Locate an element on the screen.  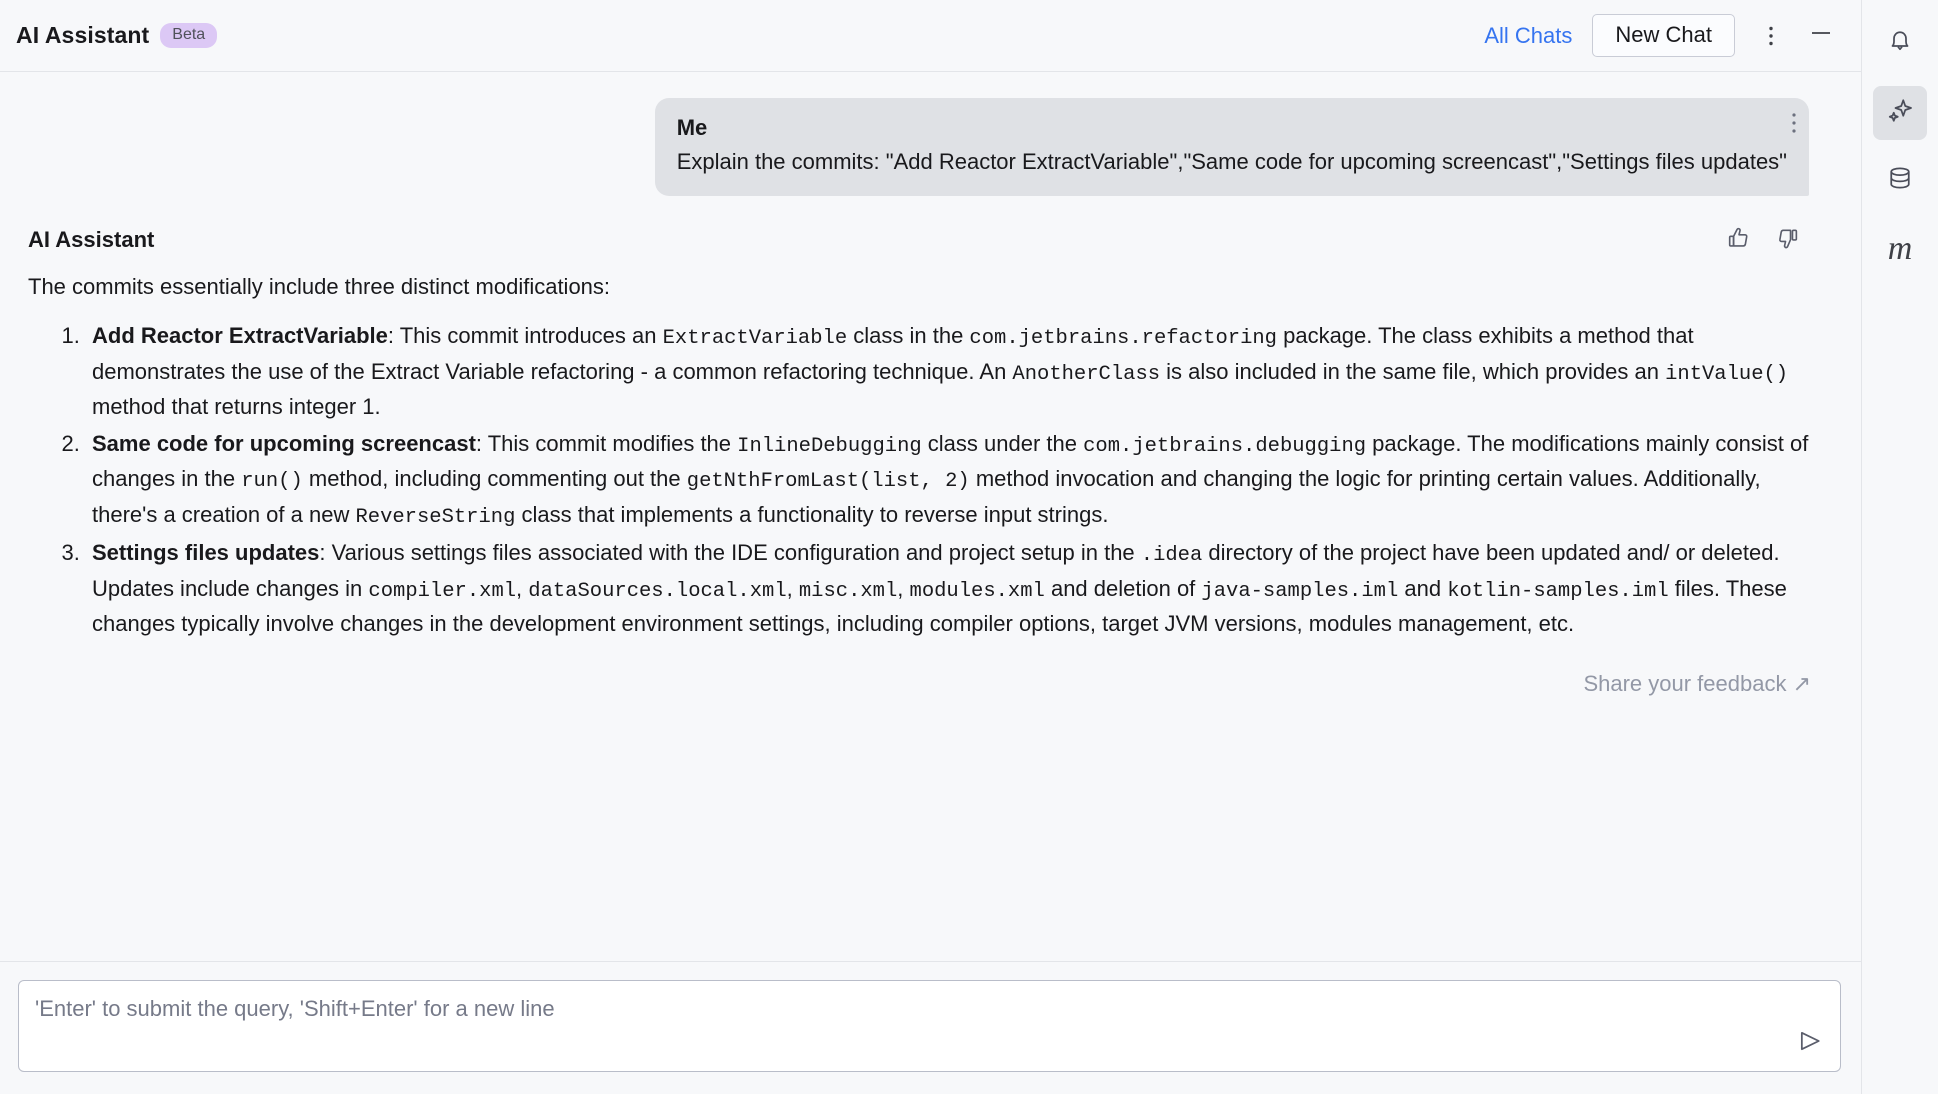
meetings-m-icon: m is located at coordinates (1900, 248).